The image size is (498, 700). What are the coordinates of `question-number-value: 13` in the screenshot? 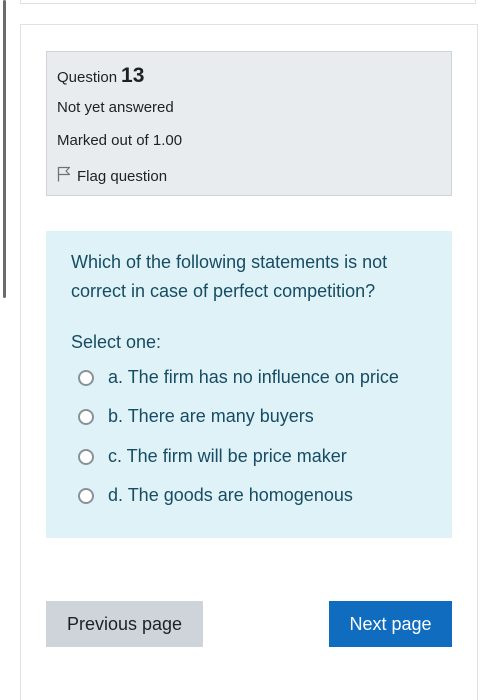 It's located at (133, 75).